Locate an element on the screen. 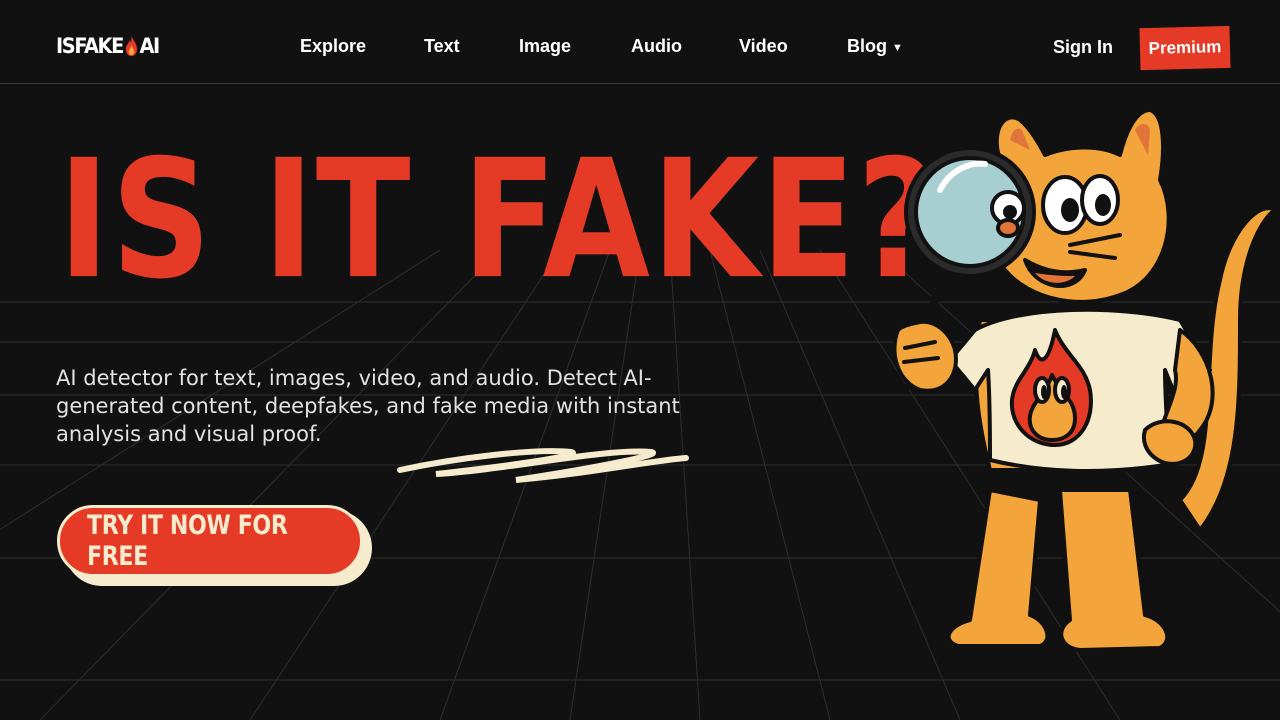  nav-video: Video is located at coordinates (763, 46).